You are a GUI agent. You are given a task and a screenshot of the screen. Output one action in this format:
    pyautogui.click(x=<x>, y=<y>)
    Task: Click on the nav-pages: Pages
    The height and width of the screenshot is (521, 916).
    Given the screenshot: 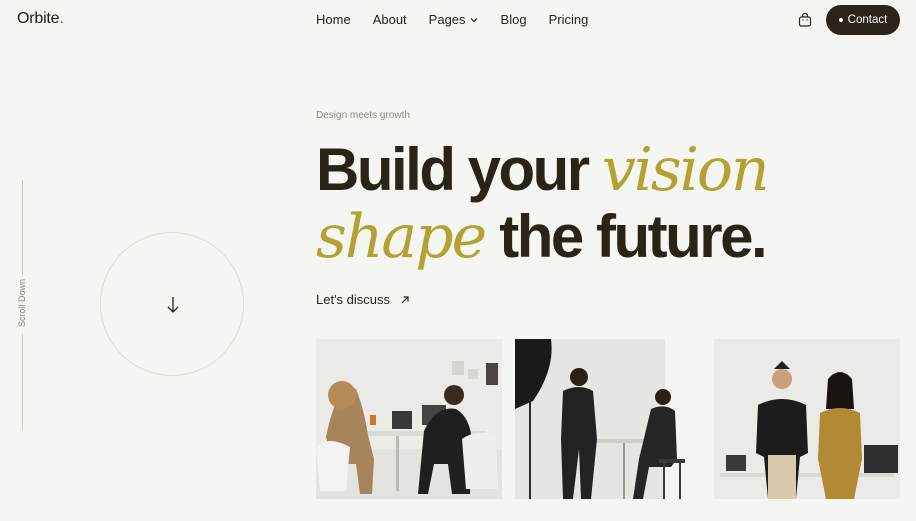 What is the action you would take?
    pyautogui.click(x=454, y=19)
    